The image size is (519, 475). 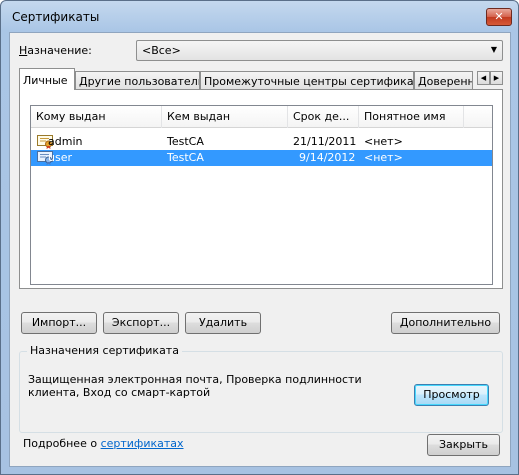 What do you see at coordinates (137, 80) in the screenshot?
I see `tab-other-people: Другие пользователи` at bounding box center [137, 80].